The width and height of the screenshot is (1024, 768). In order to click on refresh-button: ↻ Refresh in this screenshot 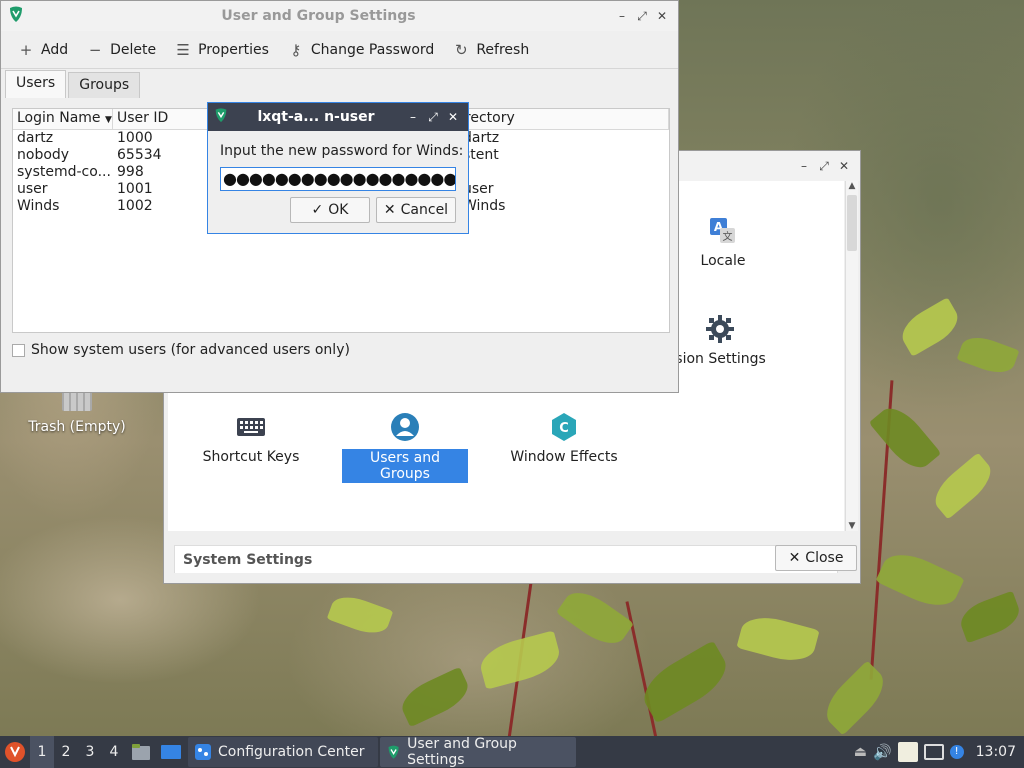, I will do `click(491, 50)`.